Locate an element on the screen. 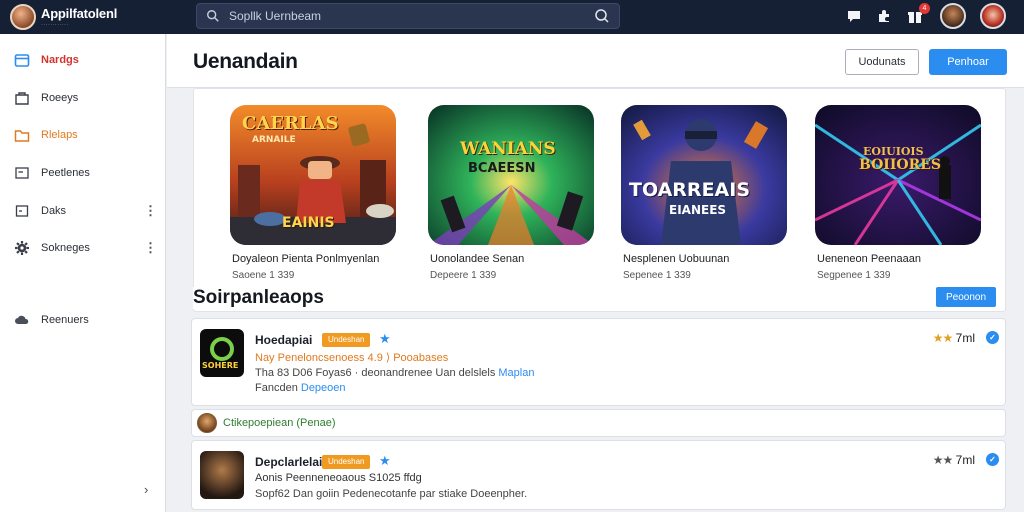  avatar is located at coordinates (207, 423).